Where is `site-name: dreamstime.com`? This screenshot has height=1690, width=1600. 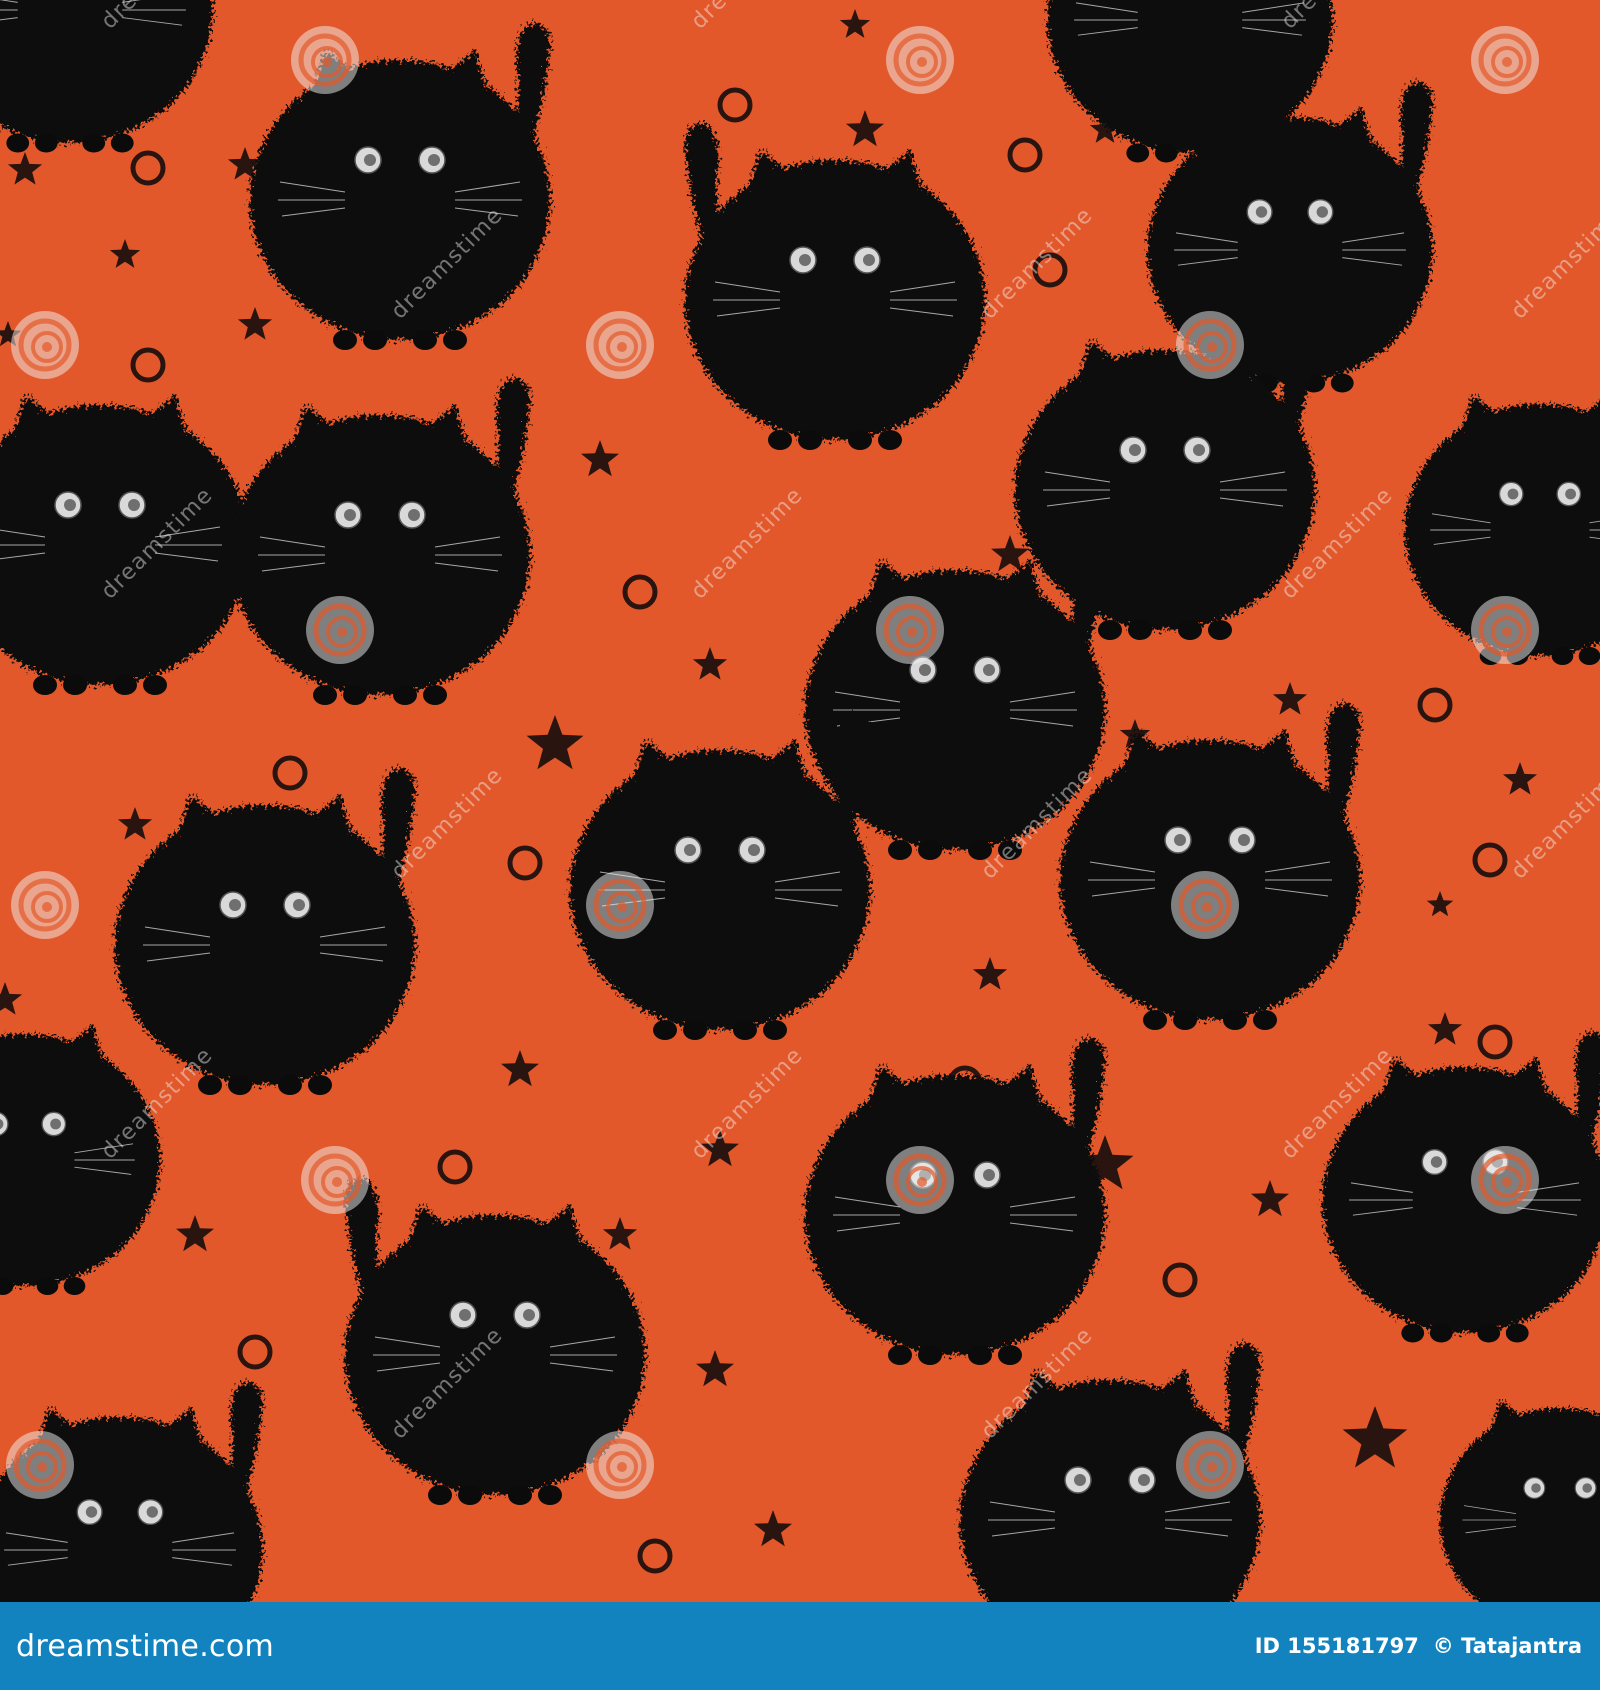 site-name: dreamstime.com is located at coordinates (145, 1646).